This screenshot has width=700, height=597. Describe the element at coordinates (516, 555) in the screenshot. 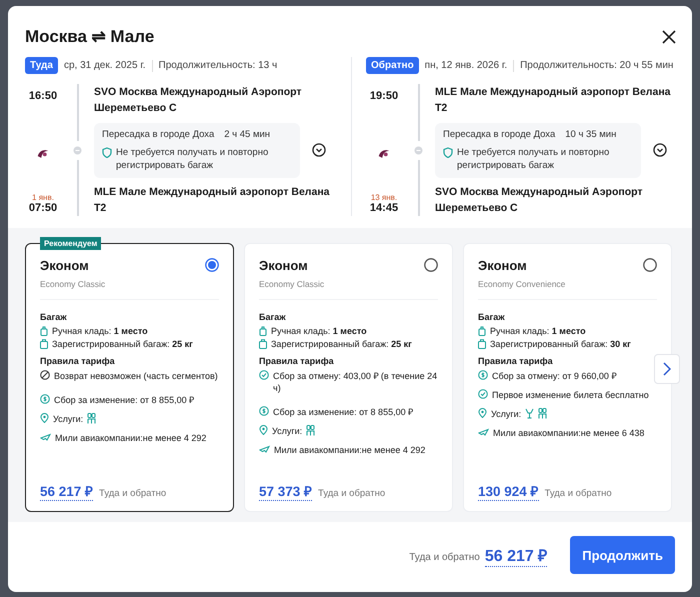

I see `total-price: 56 217 ₽` at that location.